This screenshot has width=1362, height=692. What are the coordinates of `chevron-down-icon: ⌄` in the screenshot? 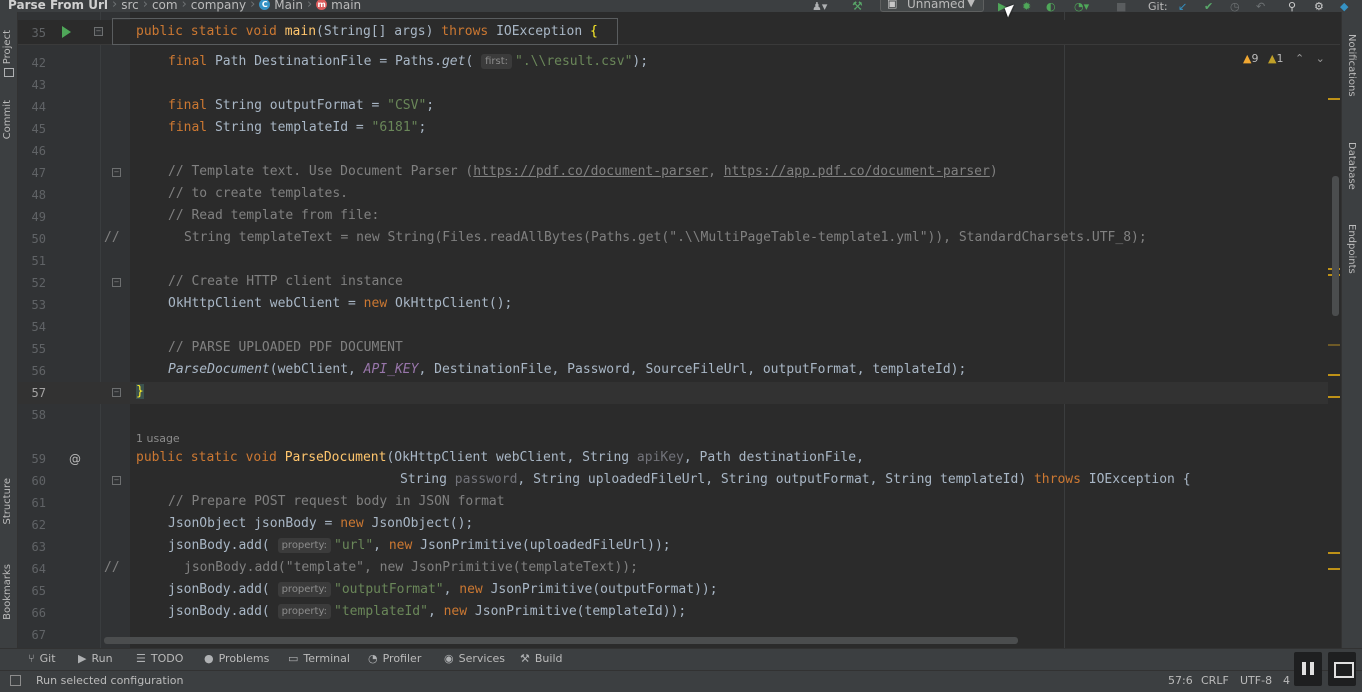 It's located at (1320, 58).